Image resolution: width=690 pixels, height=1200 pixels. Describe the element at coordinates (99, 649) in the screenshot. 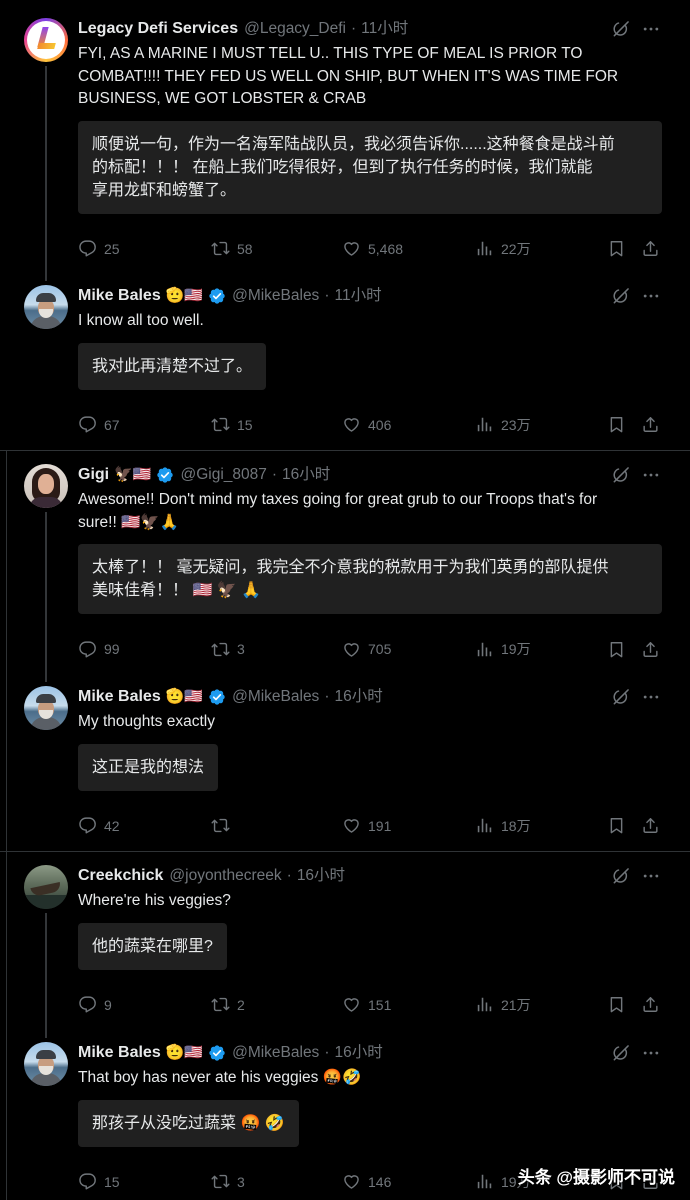

I see `reply-button: 99` at that location.